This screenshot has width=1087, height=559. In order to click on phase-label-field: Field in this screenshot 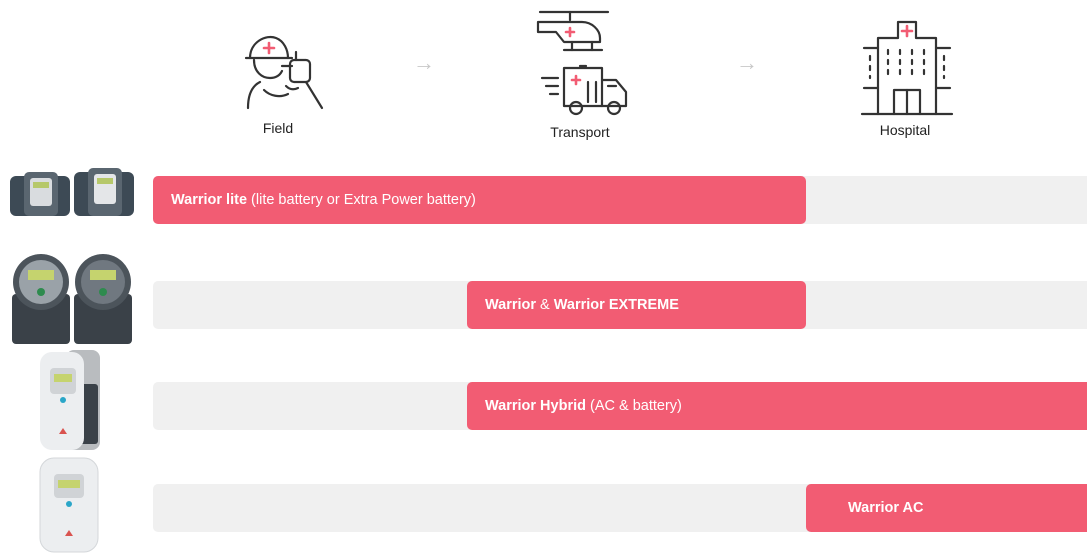, I will do `click(278, 128)`.